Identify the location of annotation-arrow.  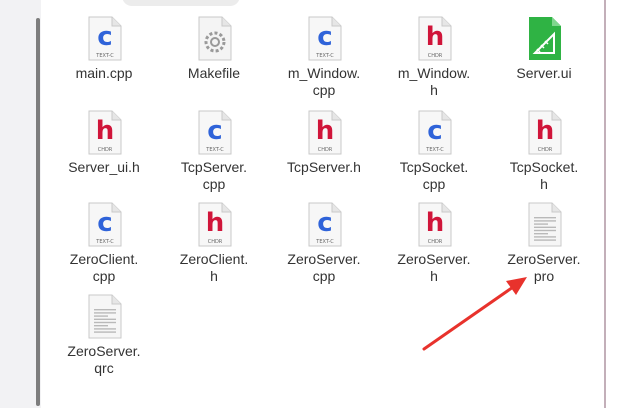
(474, 314).